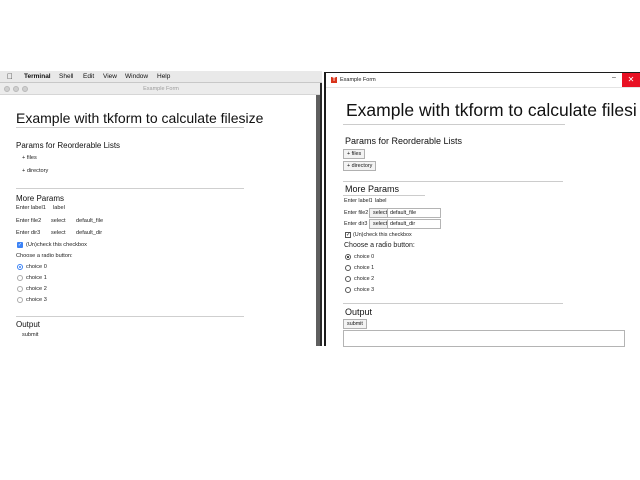 This screenshot has width=640, height=480. What do you see at coordinates (360, 166) in the screenshot?
I see `win-directory-button: + directory` at bounding box center [360, 166].